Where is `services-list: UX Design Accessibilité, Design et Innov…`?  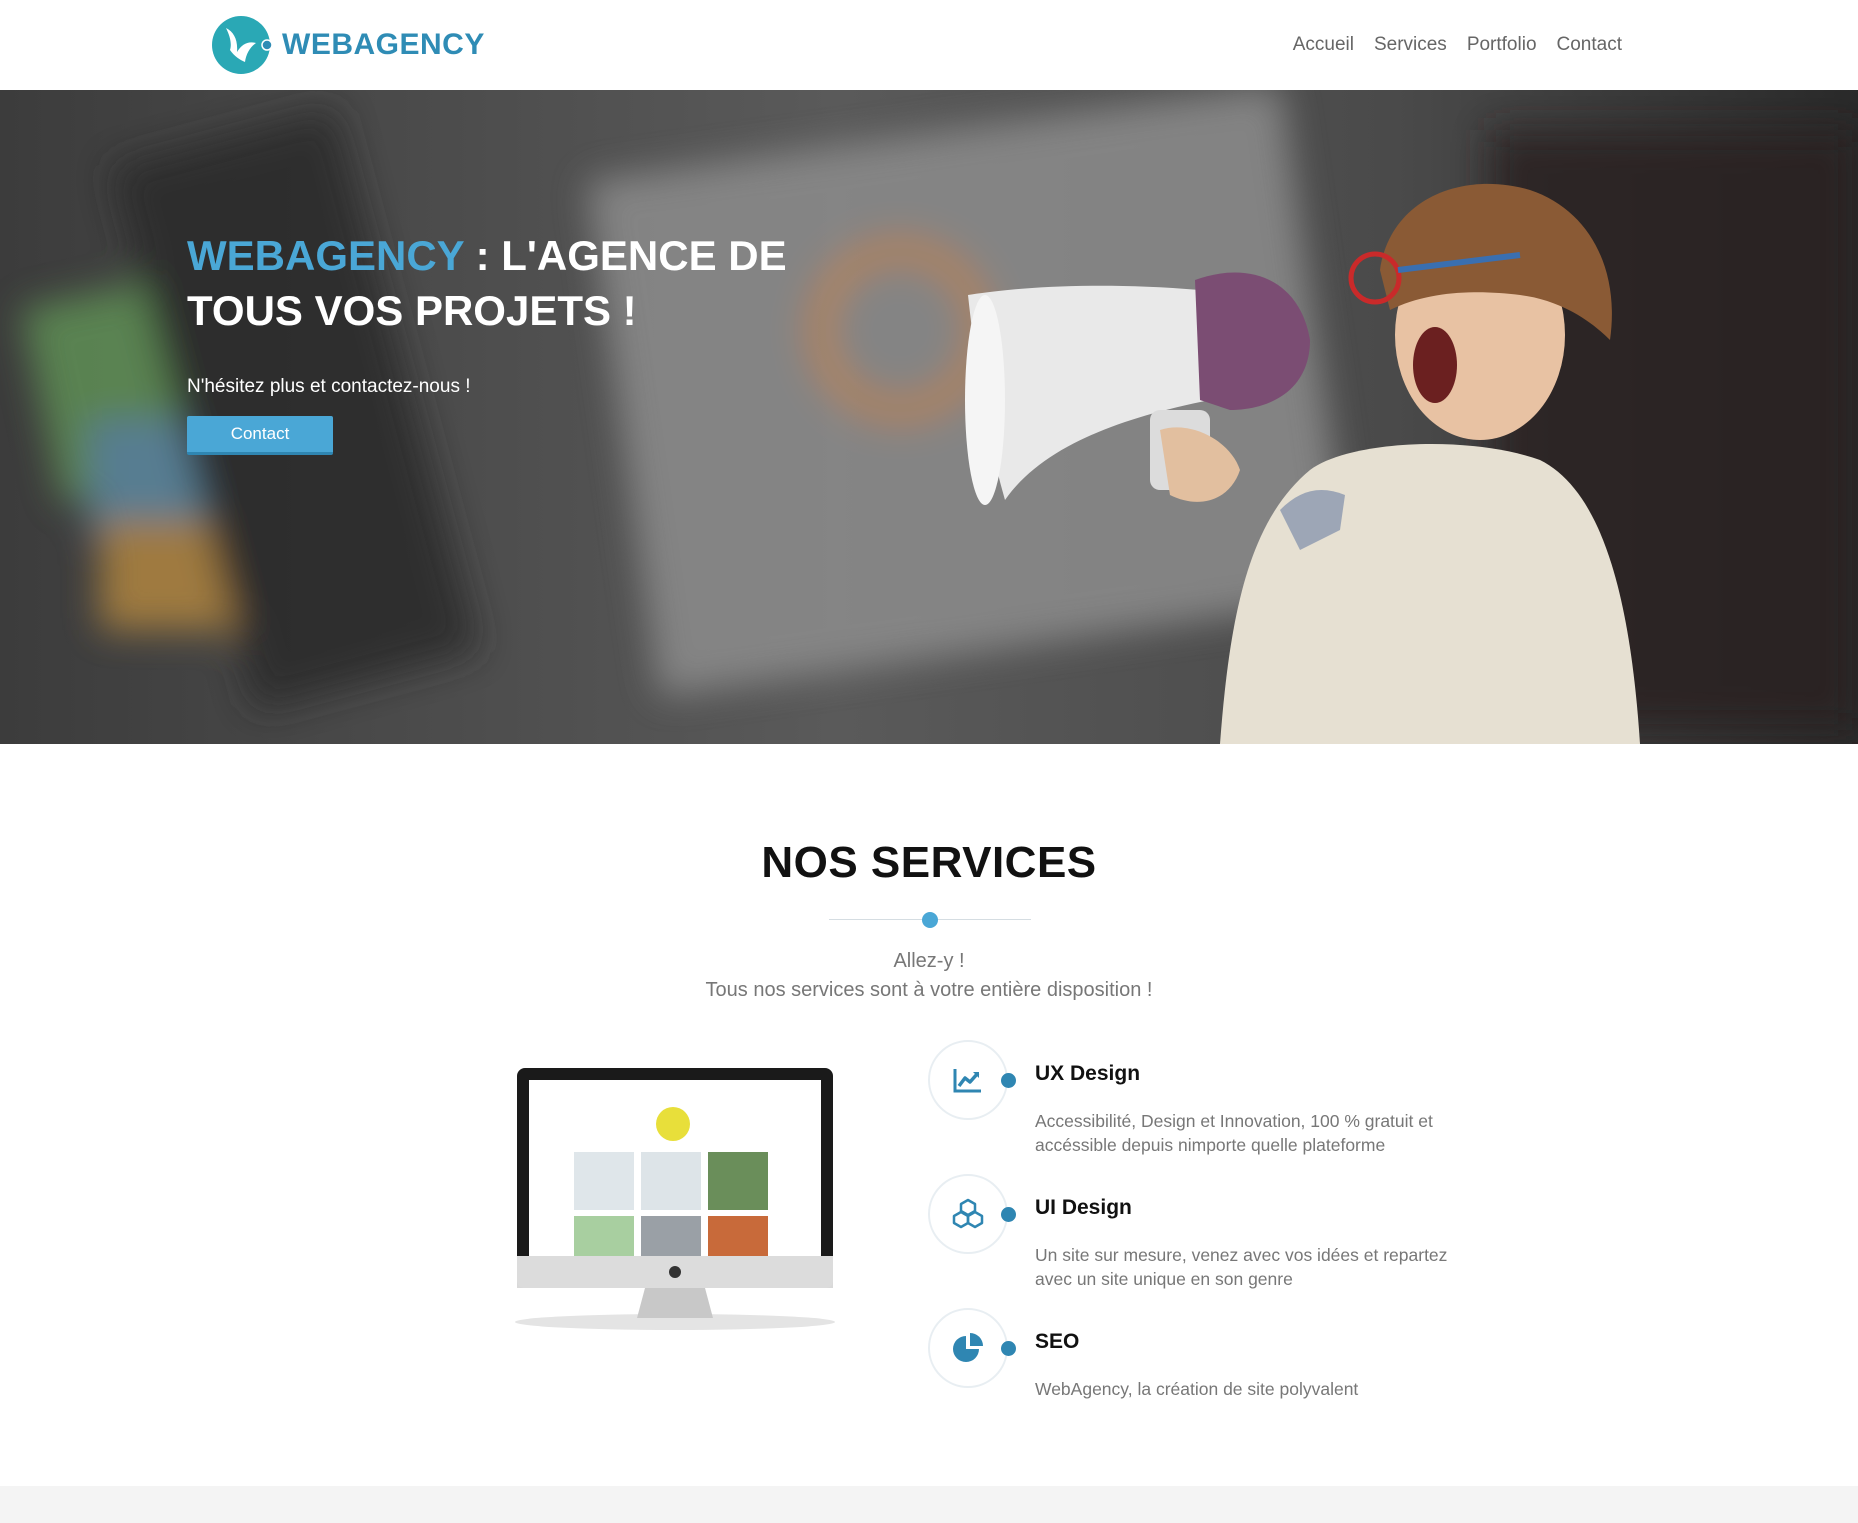
services-list: UX Design Accessibilité, Design et Innov… is located at coordinates (1187, 1224).